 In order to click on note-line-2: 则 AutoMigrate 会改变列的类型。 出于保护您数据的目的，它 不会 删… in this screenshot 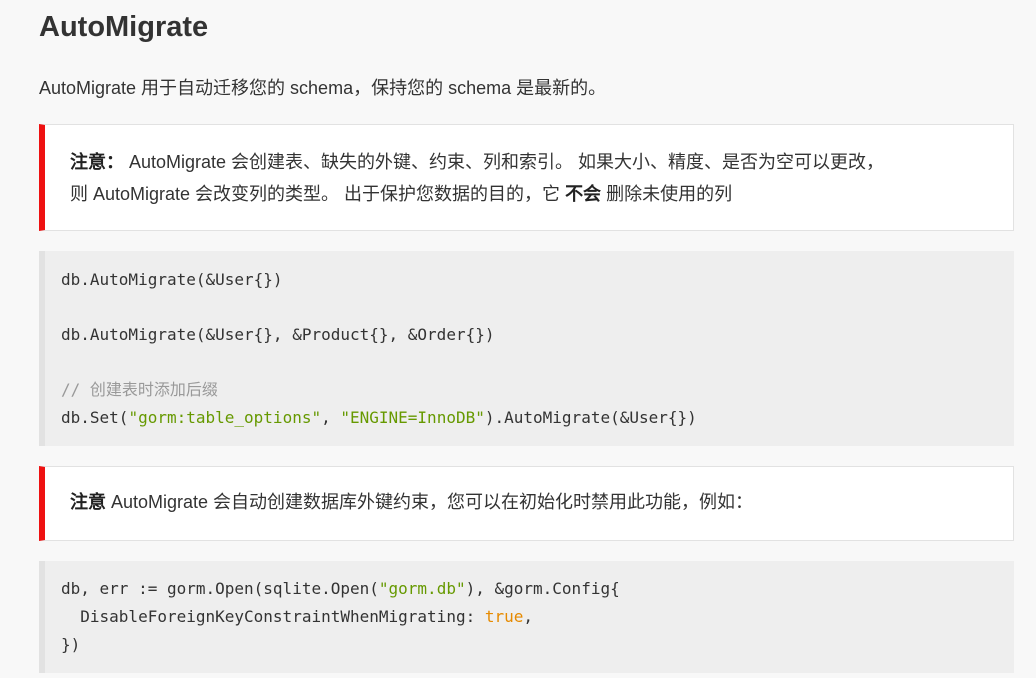, I will do `click(541, 194)`.